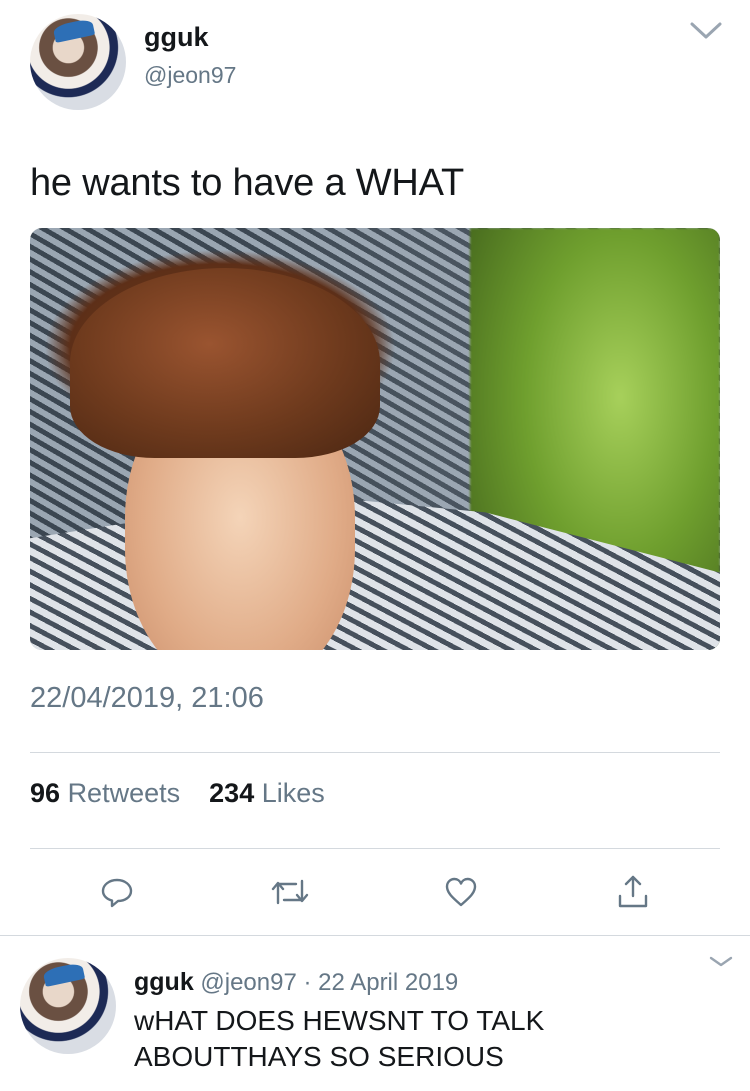  What do you see at coordinates (232, 793) in the screenshot?
I see `likes-count: 234` at bounding box center [232, 793].